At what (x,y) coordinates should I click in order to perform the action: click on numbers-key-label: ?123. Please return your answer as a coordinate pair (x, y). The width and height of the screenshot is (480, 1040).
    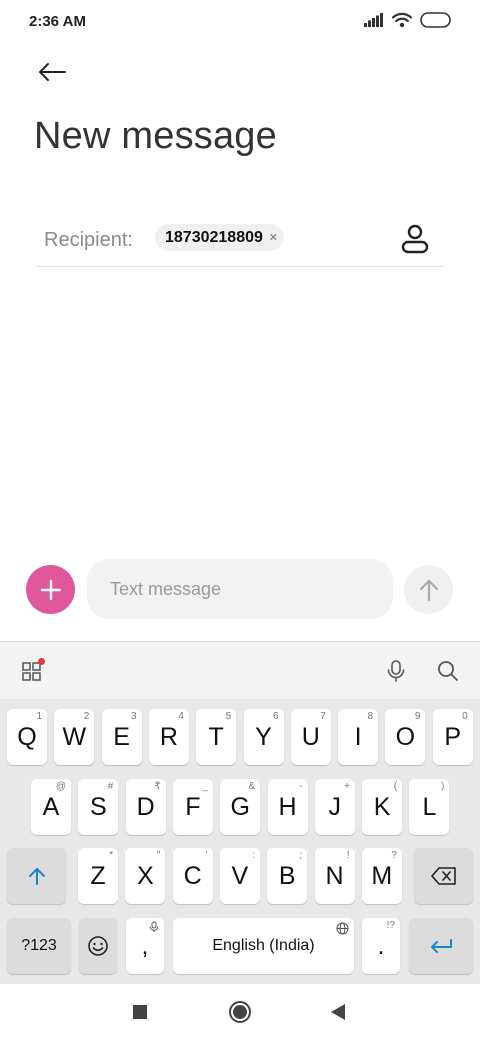
    Looking at the image, I should click on (39, 945).